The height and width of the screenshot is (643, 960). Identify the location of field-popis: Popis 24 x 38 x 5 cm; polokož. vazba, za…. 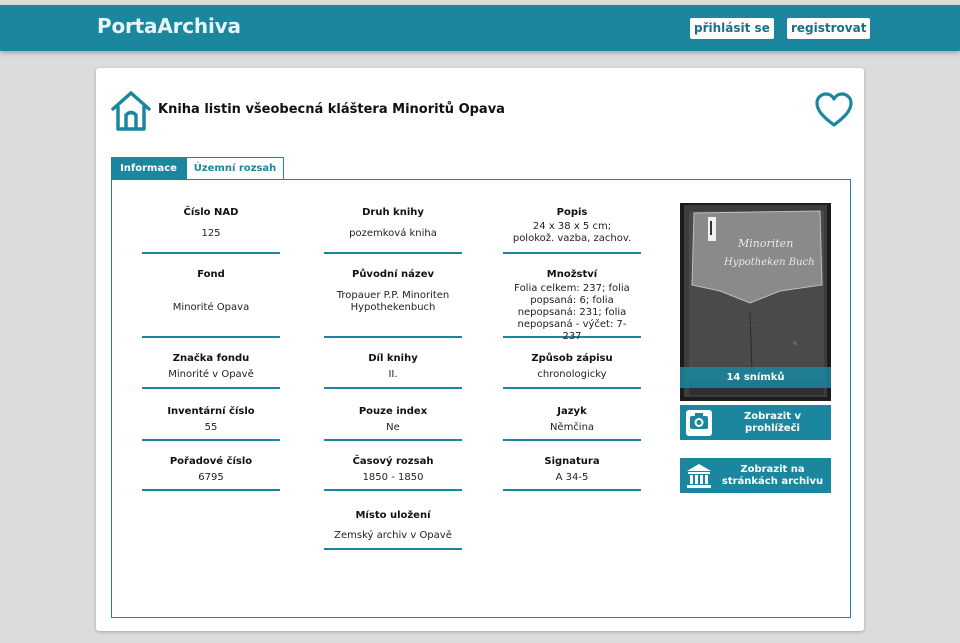
(572, 230).